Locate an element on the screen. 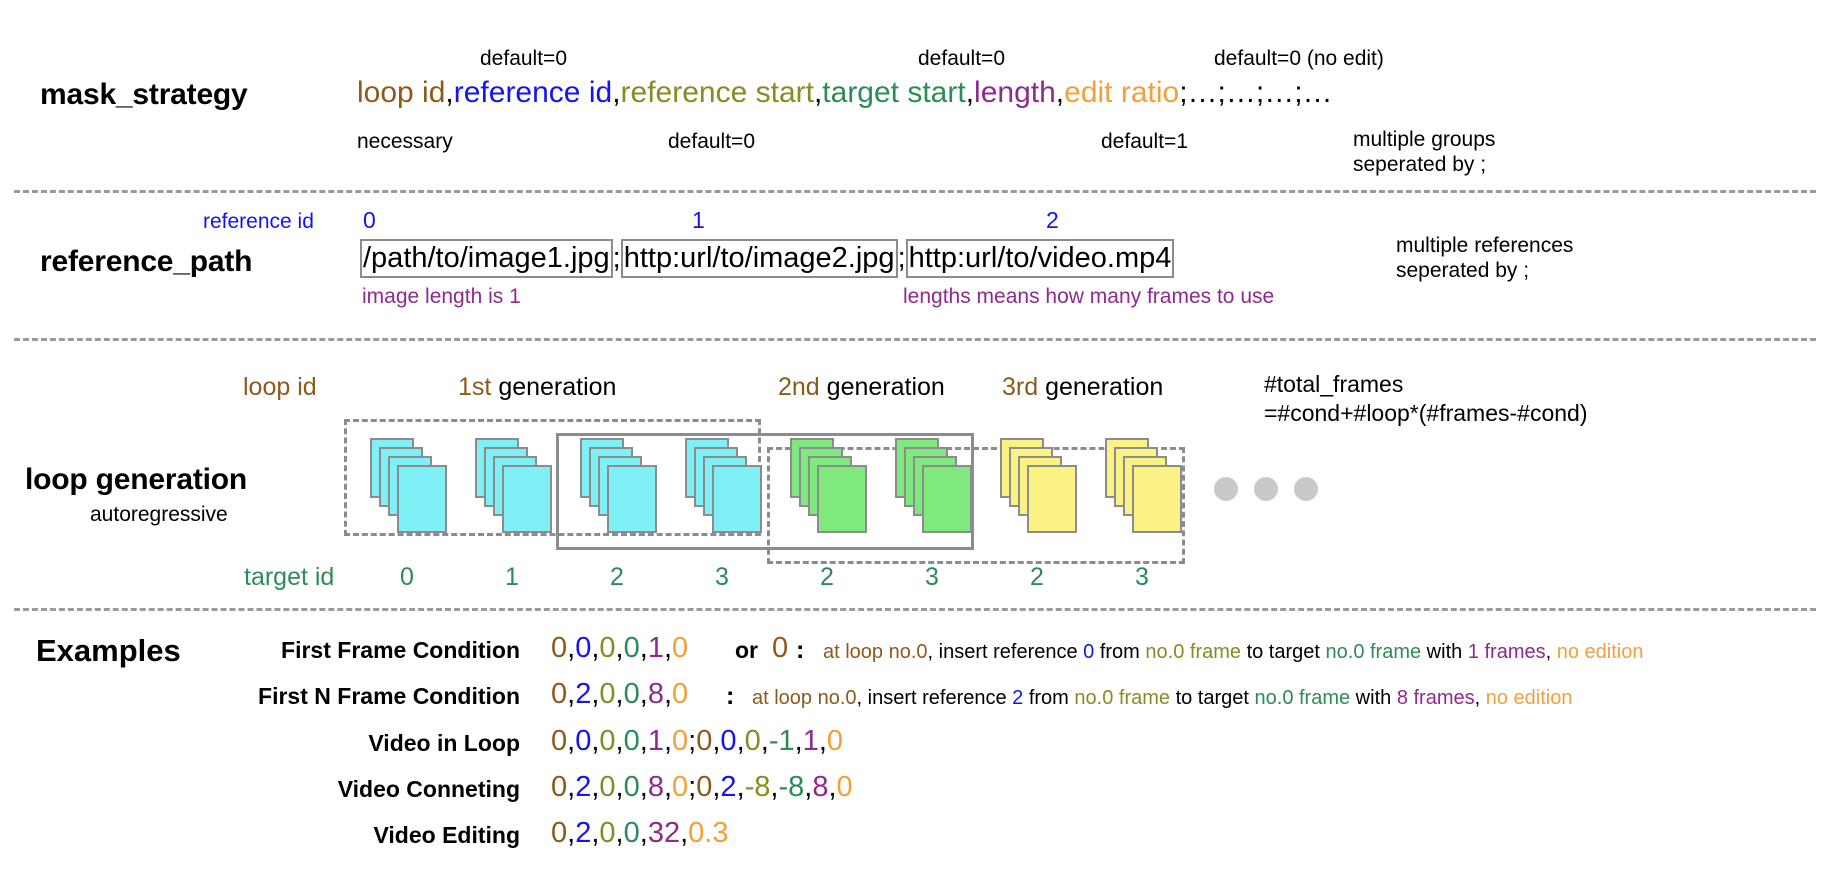  target-id-0: 0 is located at coordinates (407, 577).